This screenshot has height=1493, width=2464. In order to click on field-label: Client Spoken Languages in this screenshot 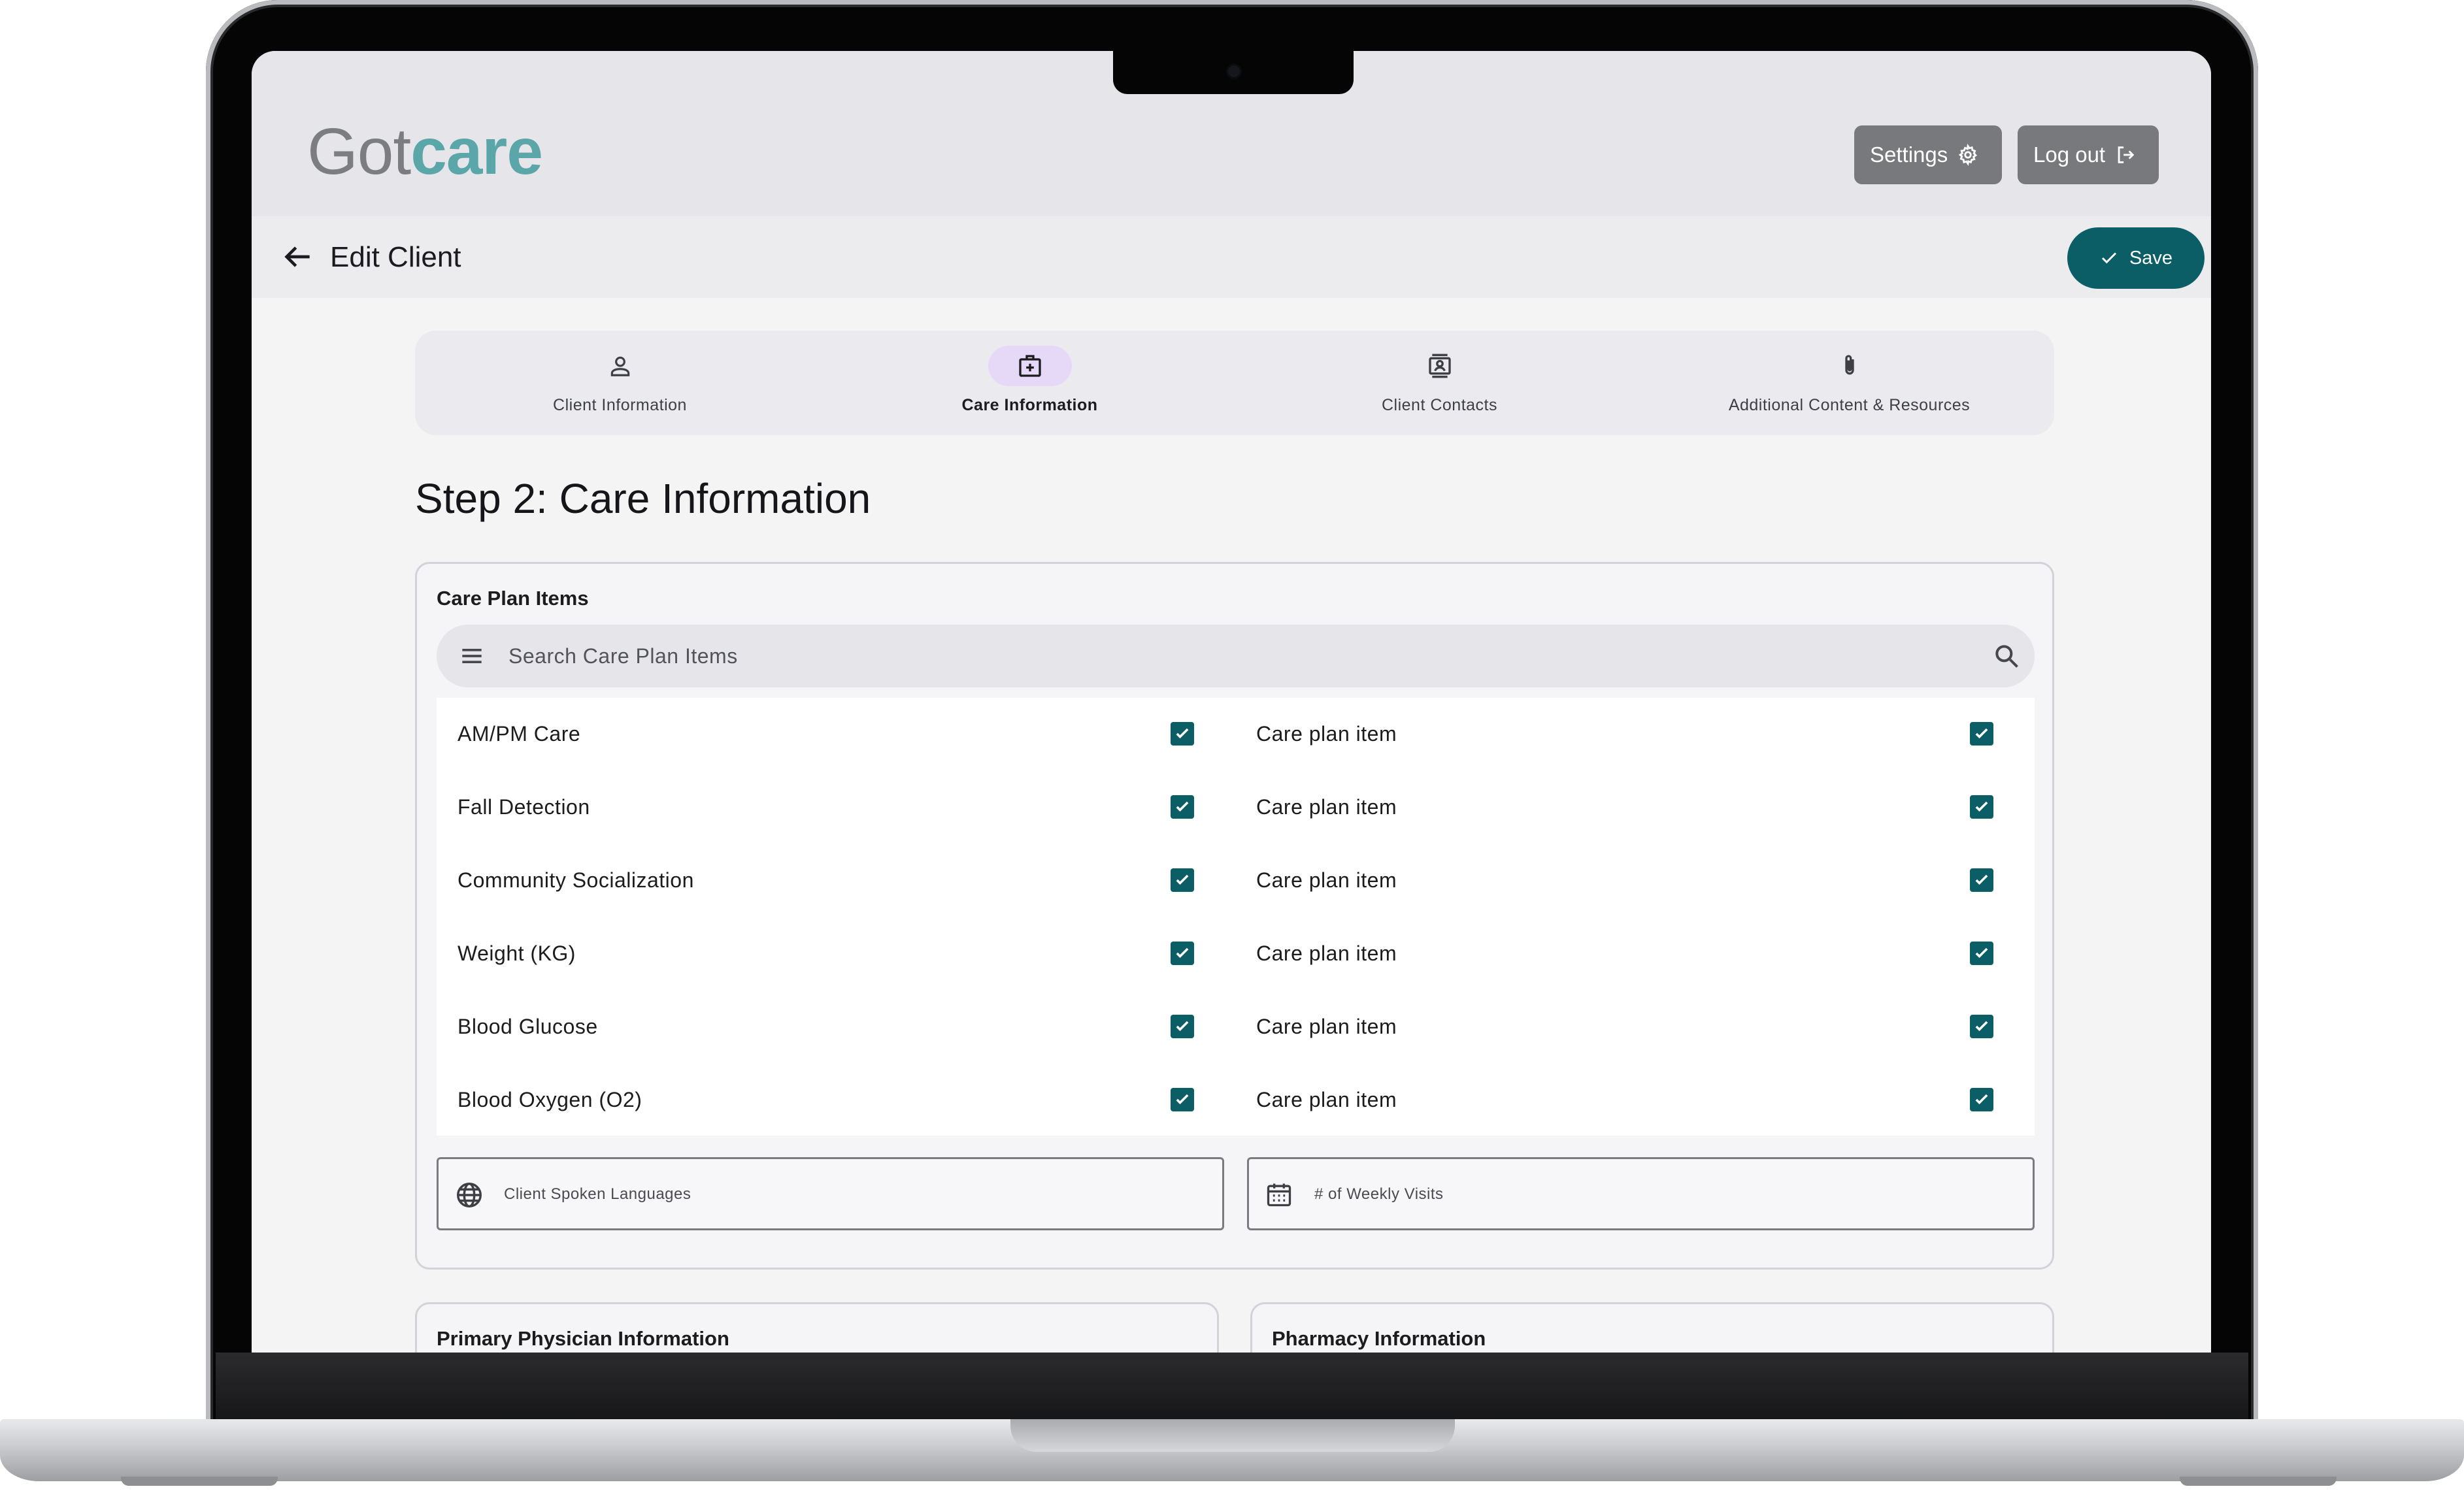, I will do `click(597, 1194)`.